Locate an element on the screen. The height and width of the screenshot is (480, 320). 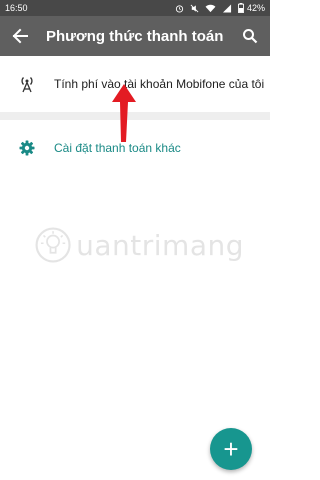
search-icon is located at coordinates (250, 36).